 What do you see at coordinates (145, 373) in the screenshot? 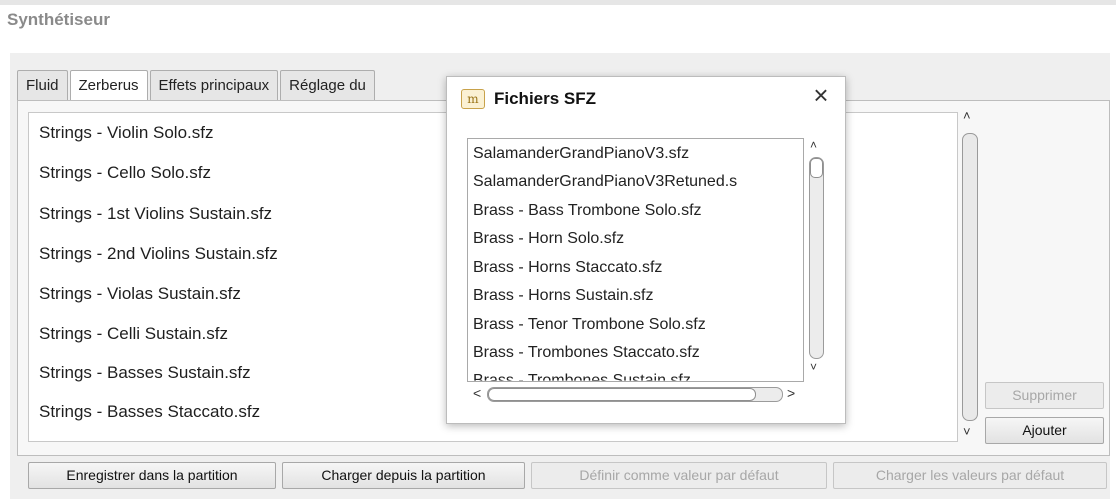
I see `list-item: Strings - Basses Sustain.sfz` at bounding box center [145, 373].